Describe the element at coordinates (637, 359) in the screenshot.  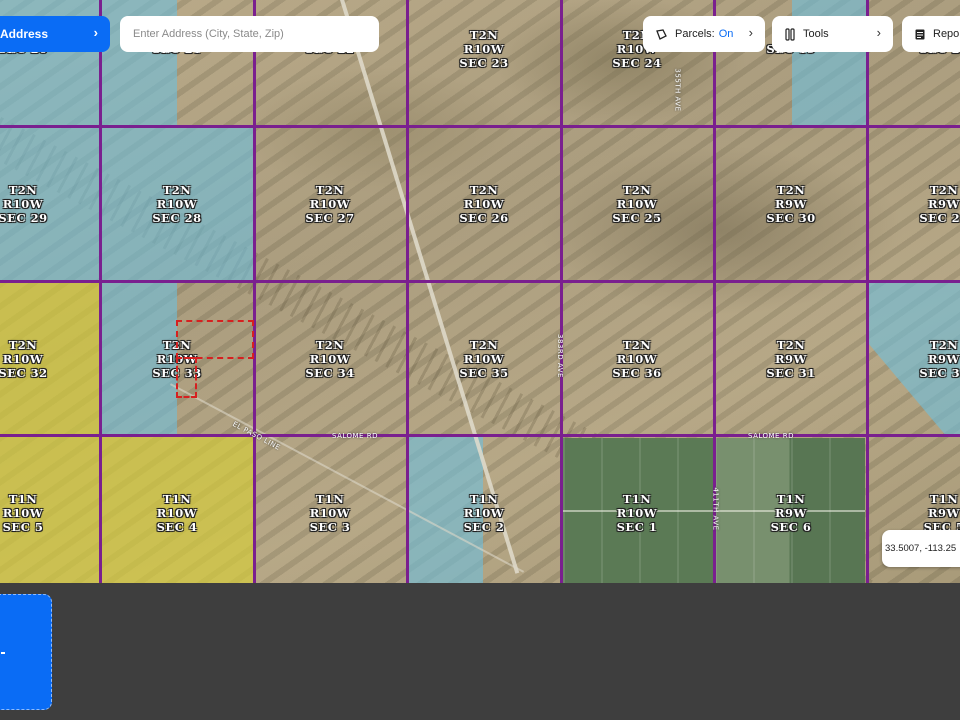
I see `section-label: T2N R10W SEC 36` at that location.